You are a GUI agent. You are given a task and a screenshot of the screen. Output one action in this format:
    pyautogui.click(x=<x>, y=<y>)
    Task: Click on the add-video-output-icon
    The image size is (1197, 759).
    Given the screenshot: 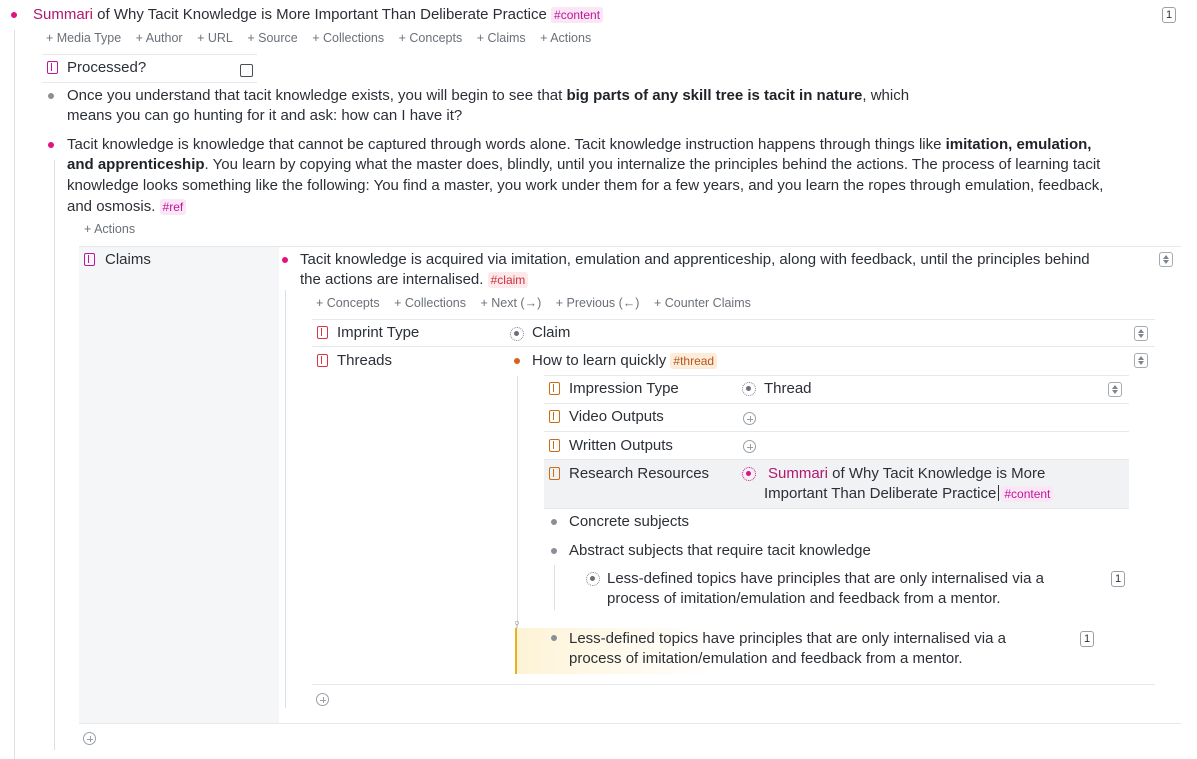 What is the action you would take?
    pyautogui.click(x=749, y=418)
    